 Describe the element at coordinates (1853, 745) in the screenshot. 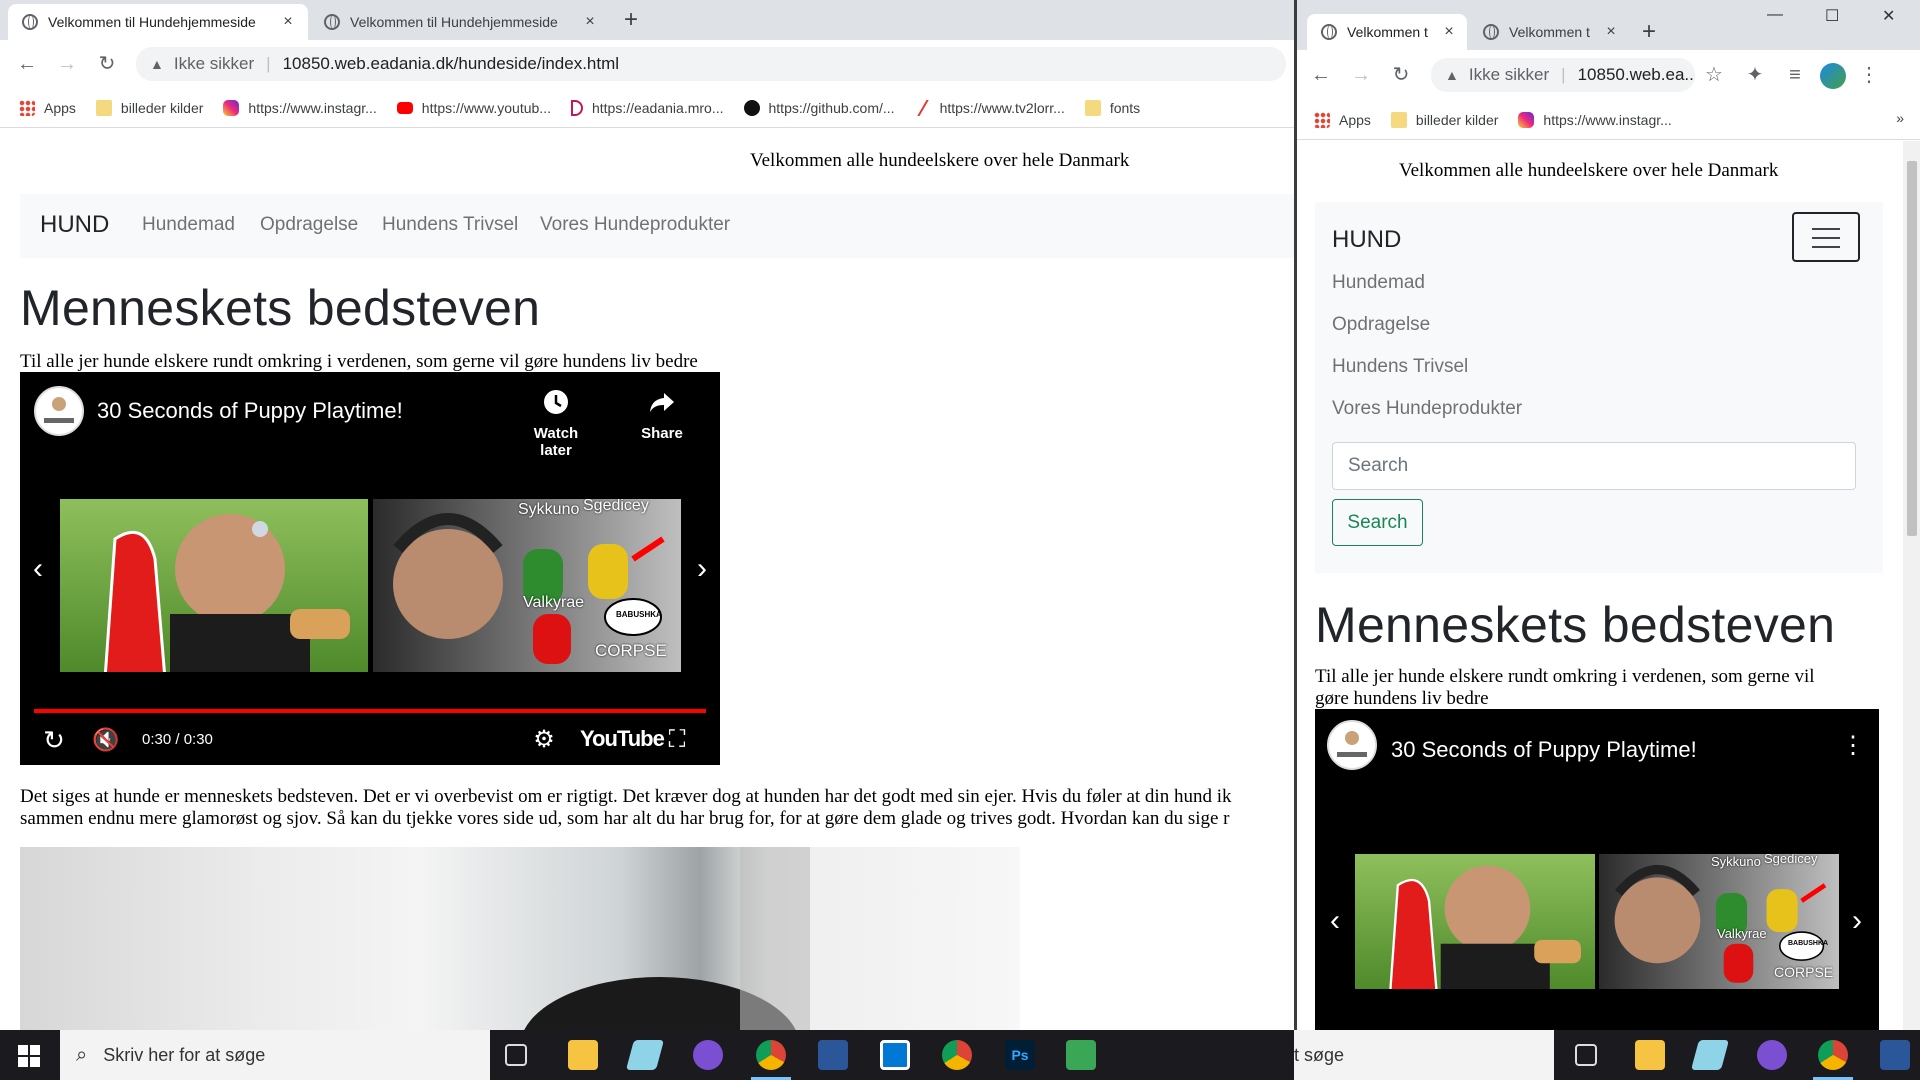

I see `video-menu-icon: ⋮` at that location.